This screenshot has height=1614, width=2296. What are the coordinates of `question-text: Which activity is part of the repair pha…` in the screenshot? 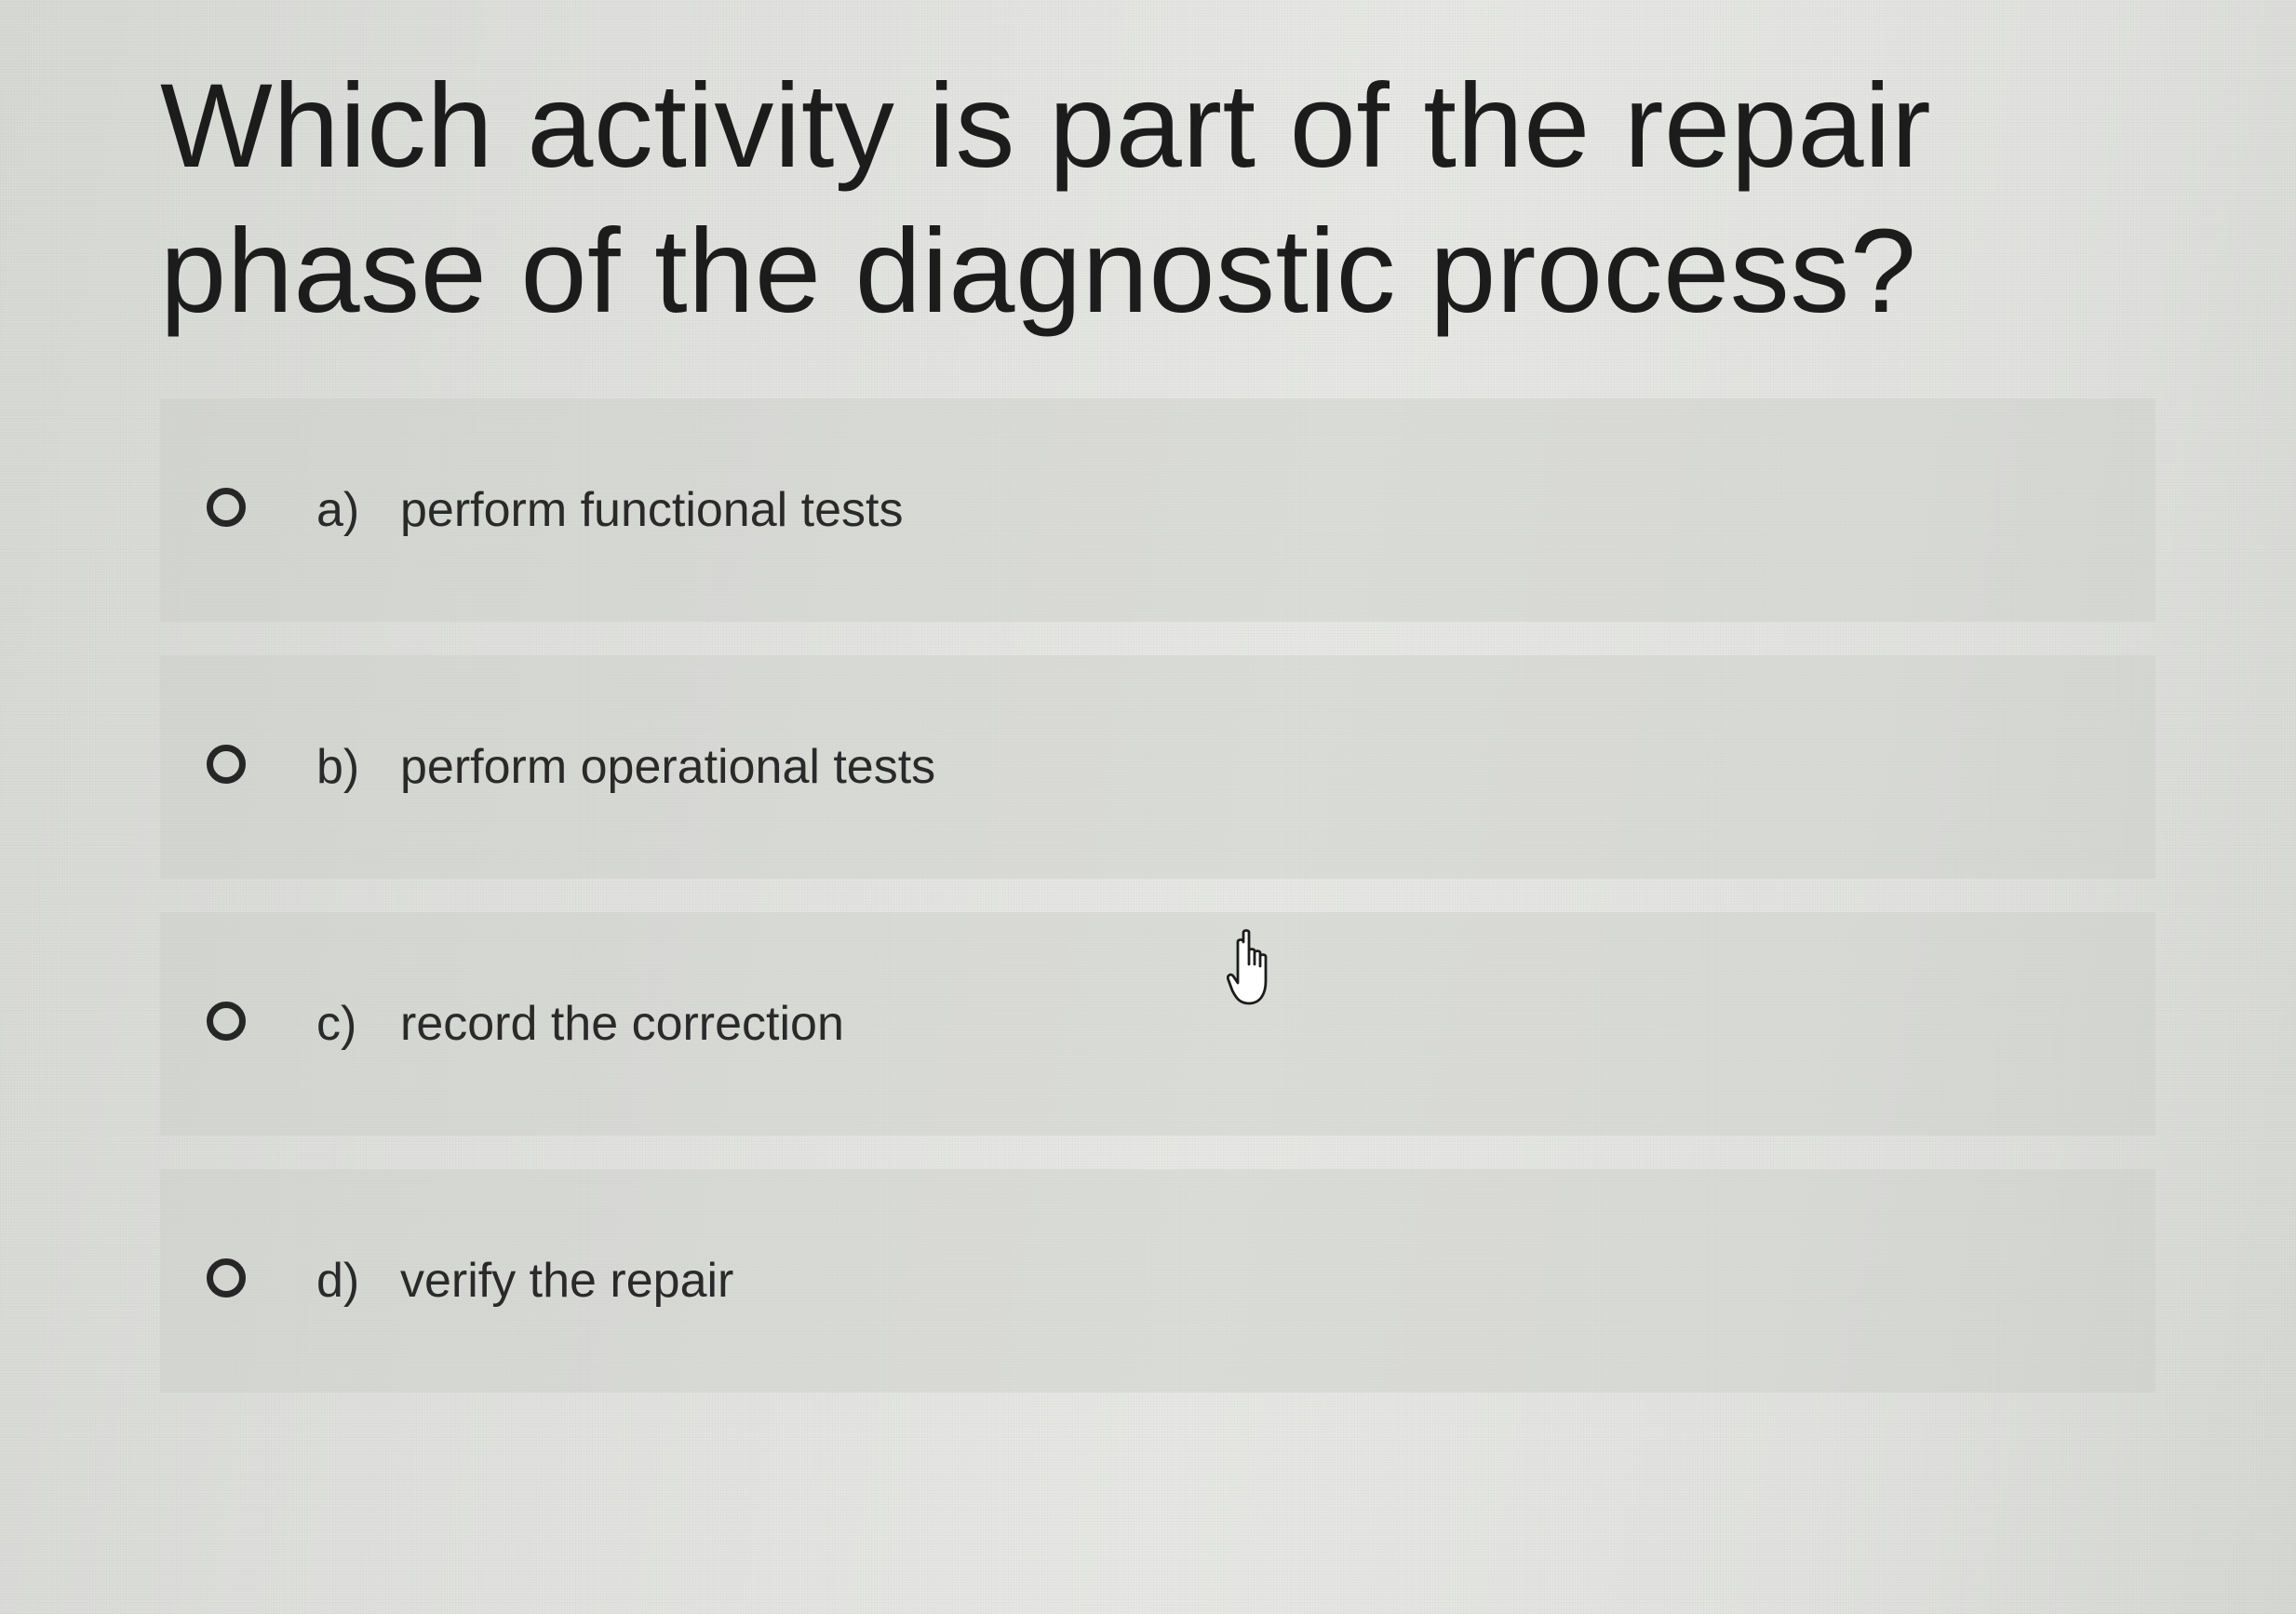 It's located at (1046, 199).